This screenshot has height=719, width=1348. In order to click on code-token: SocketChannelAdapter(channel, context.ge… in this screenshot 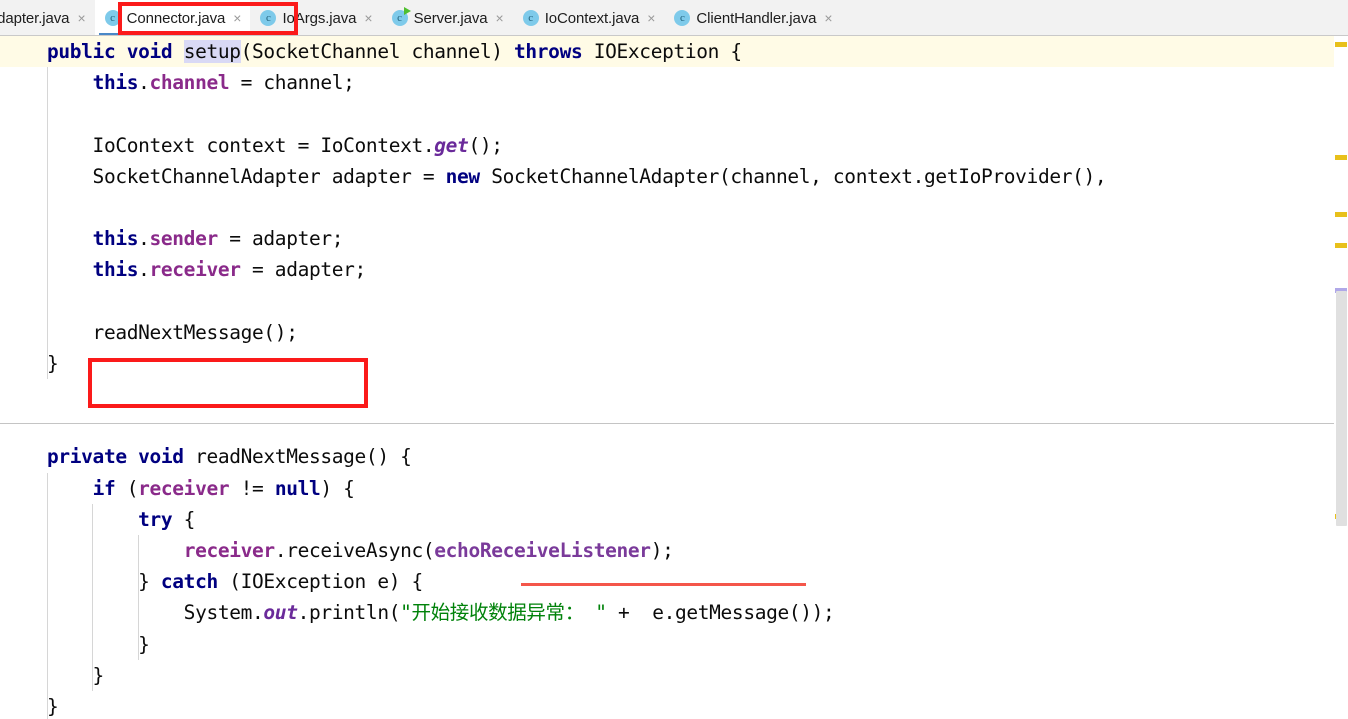, I will do `click(793, 176)`.